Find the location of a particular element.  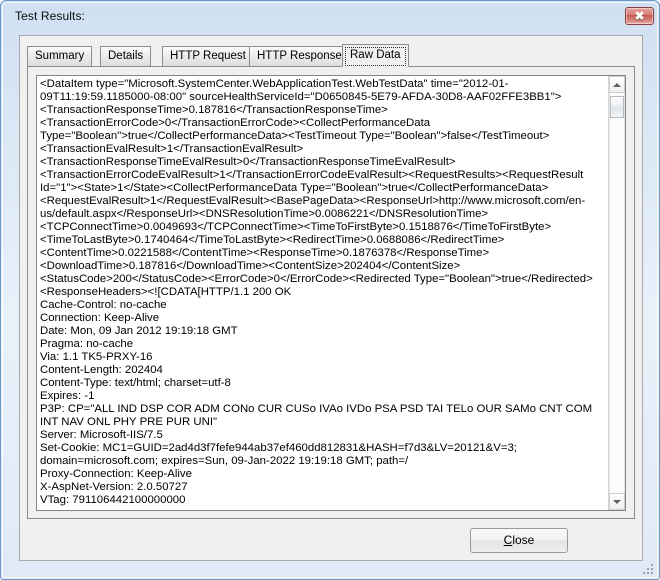

scroll-up-arrow-icon is located at coordinates (617, 84).